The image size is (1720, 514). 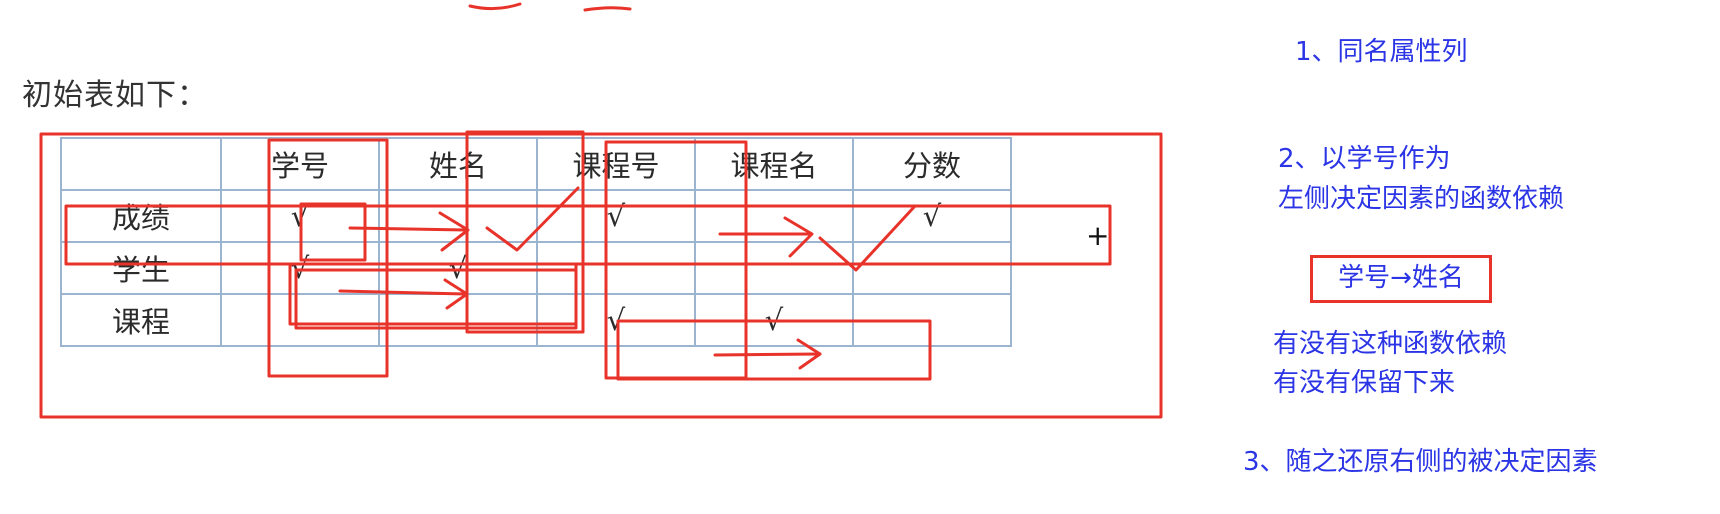 What do you see at coordinates (1421, 199) in the screenshot?
I see `note-2-line2: 左侧决定因素的函数依赖` at bounding box center [1421, 199].